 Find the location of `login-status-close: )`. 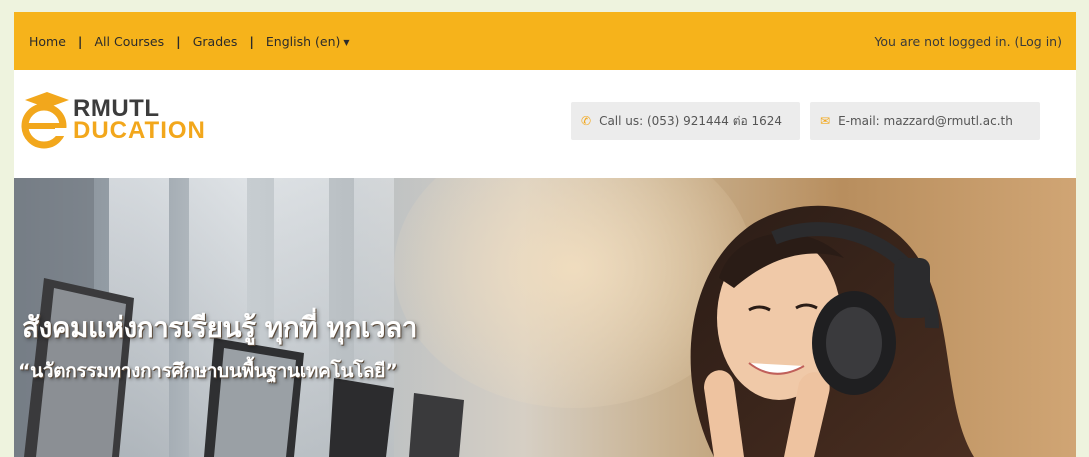

login-status-close: ) is located at coordinates (1059, 41).